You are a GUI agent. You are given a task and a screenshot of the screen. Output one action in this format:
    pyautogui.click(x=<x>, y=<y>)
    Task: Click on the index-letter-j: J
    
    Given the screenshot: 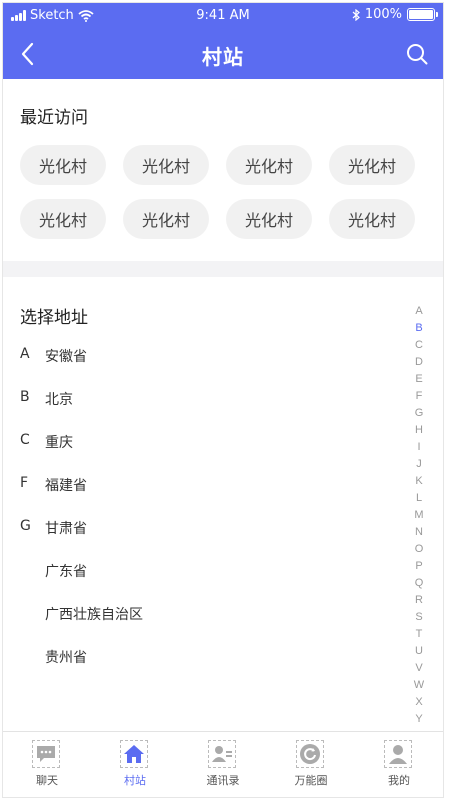 What is the action you would take?
    pyautogui.click(x=419, y=464)
    